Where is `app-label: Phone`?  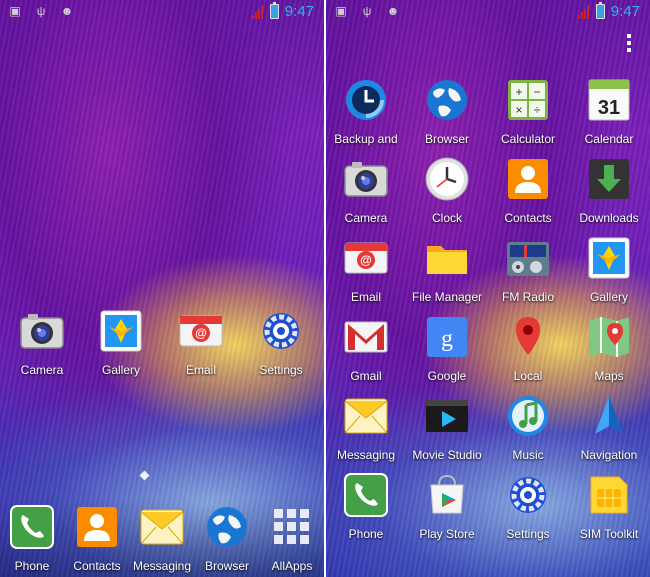 app-label: Phone is located at coordinates (366, 534).